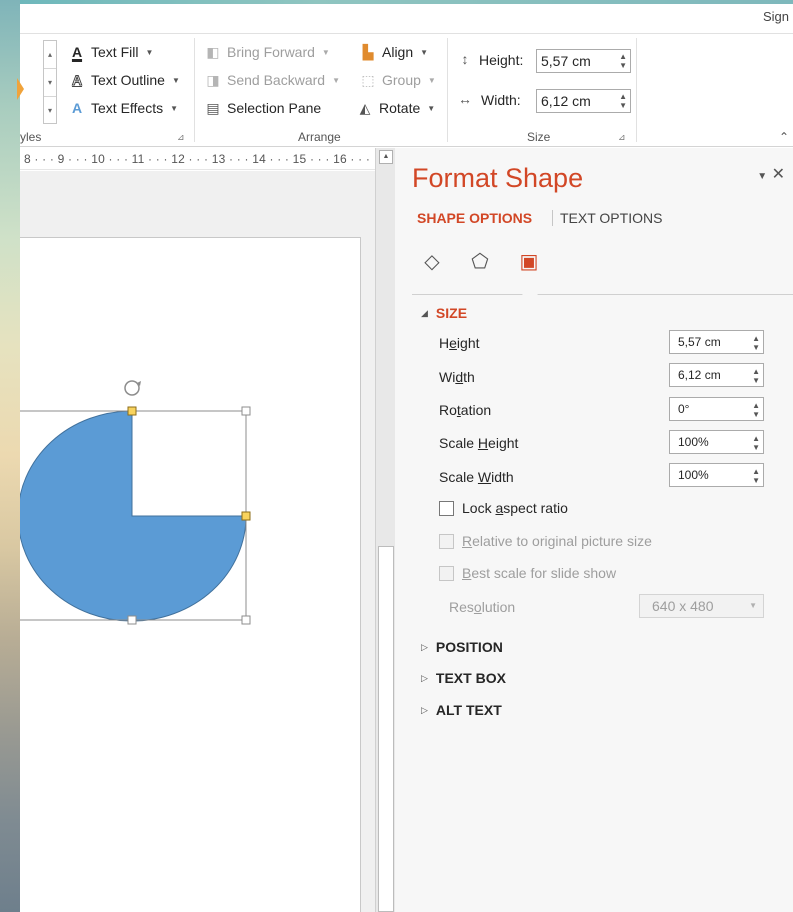 Image resolution: width=793 pixels, height=912 pixels. Describe the element at coordinates (77, 108) in the screenshot. I see `text-effects-icon: A` at that location.